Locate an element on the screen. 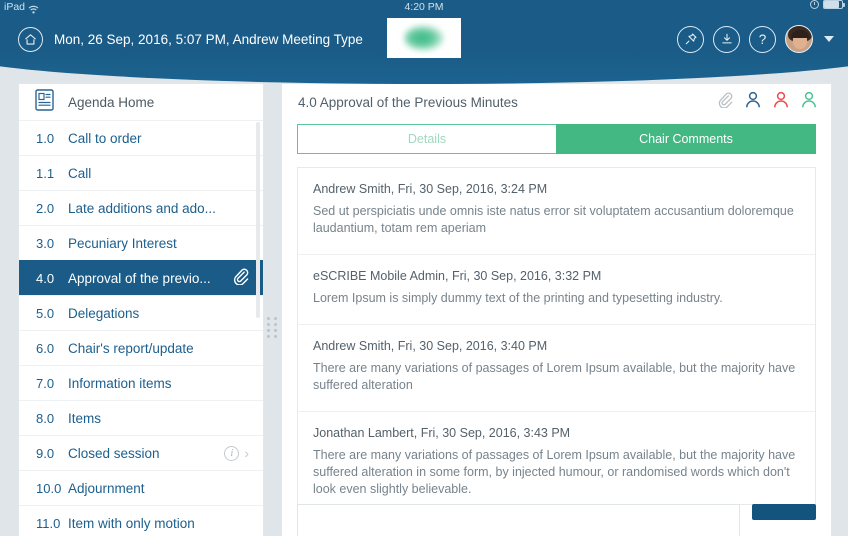 This screenshot has height=536, width=848. person-blue-icon is located at coordinates (753, 102).